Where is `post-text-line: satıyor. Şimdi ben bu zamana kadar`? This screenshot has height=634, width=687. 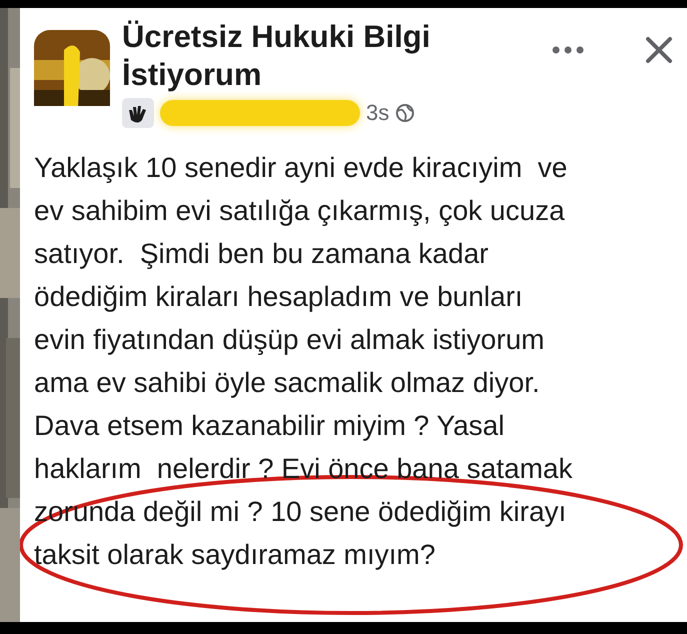 post-text-line: satıyor. Şimdi ben bu zamana kadar is located at coordinates (262, 254).